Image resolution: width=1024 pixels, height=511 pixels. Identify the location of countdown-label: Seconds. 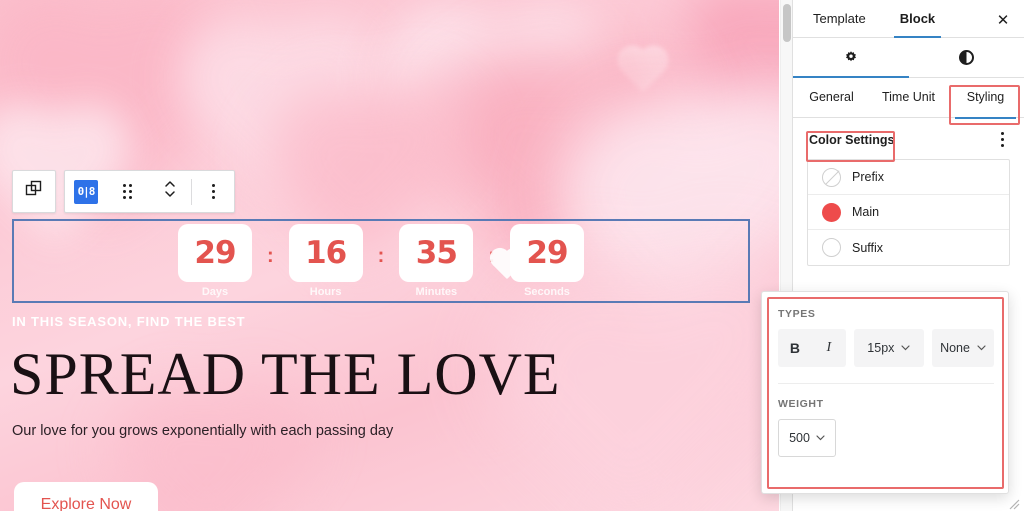
(547, 292).